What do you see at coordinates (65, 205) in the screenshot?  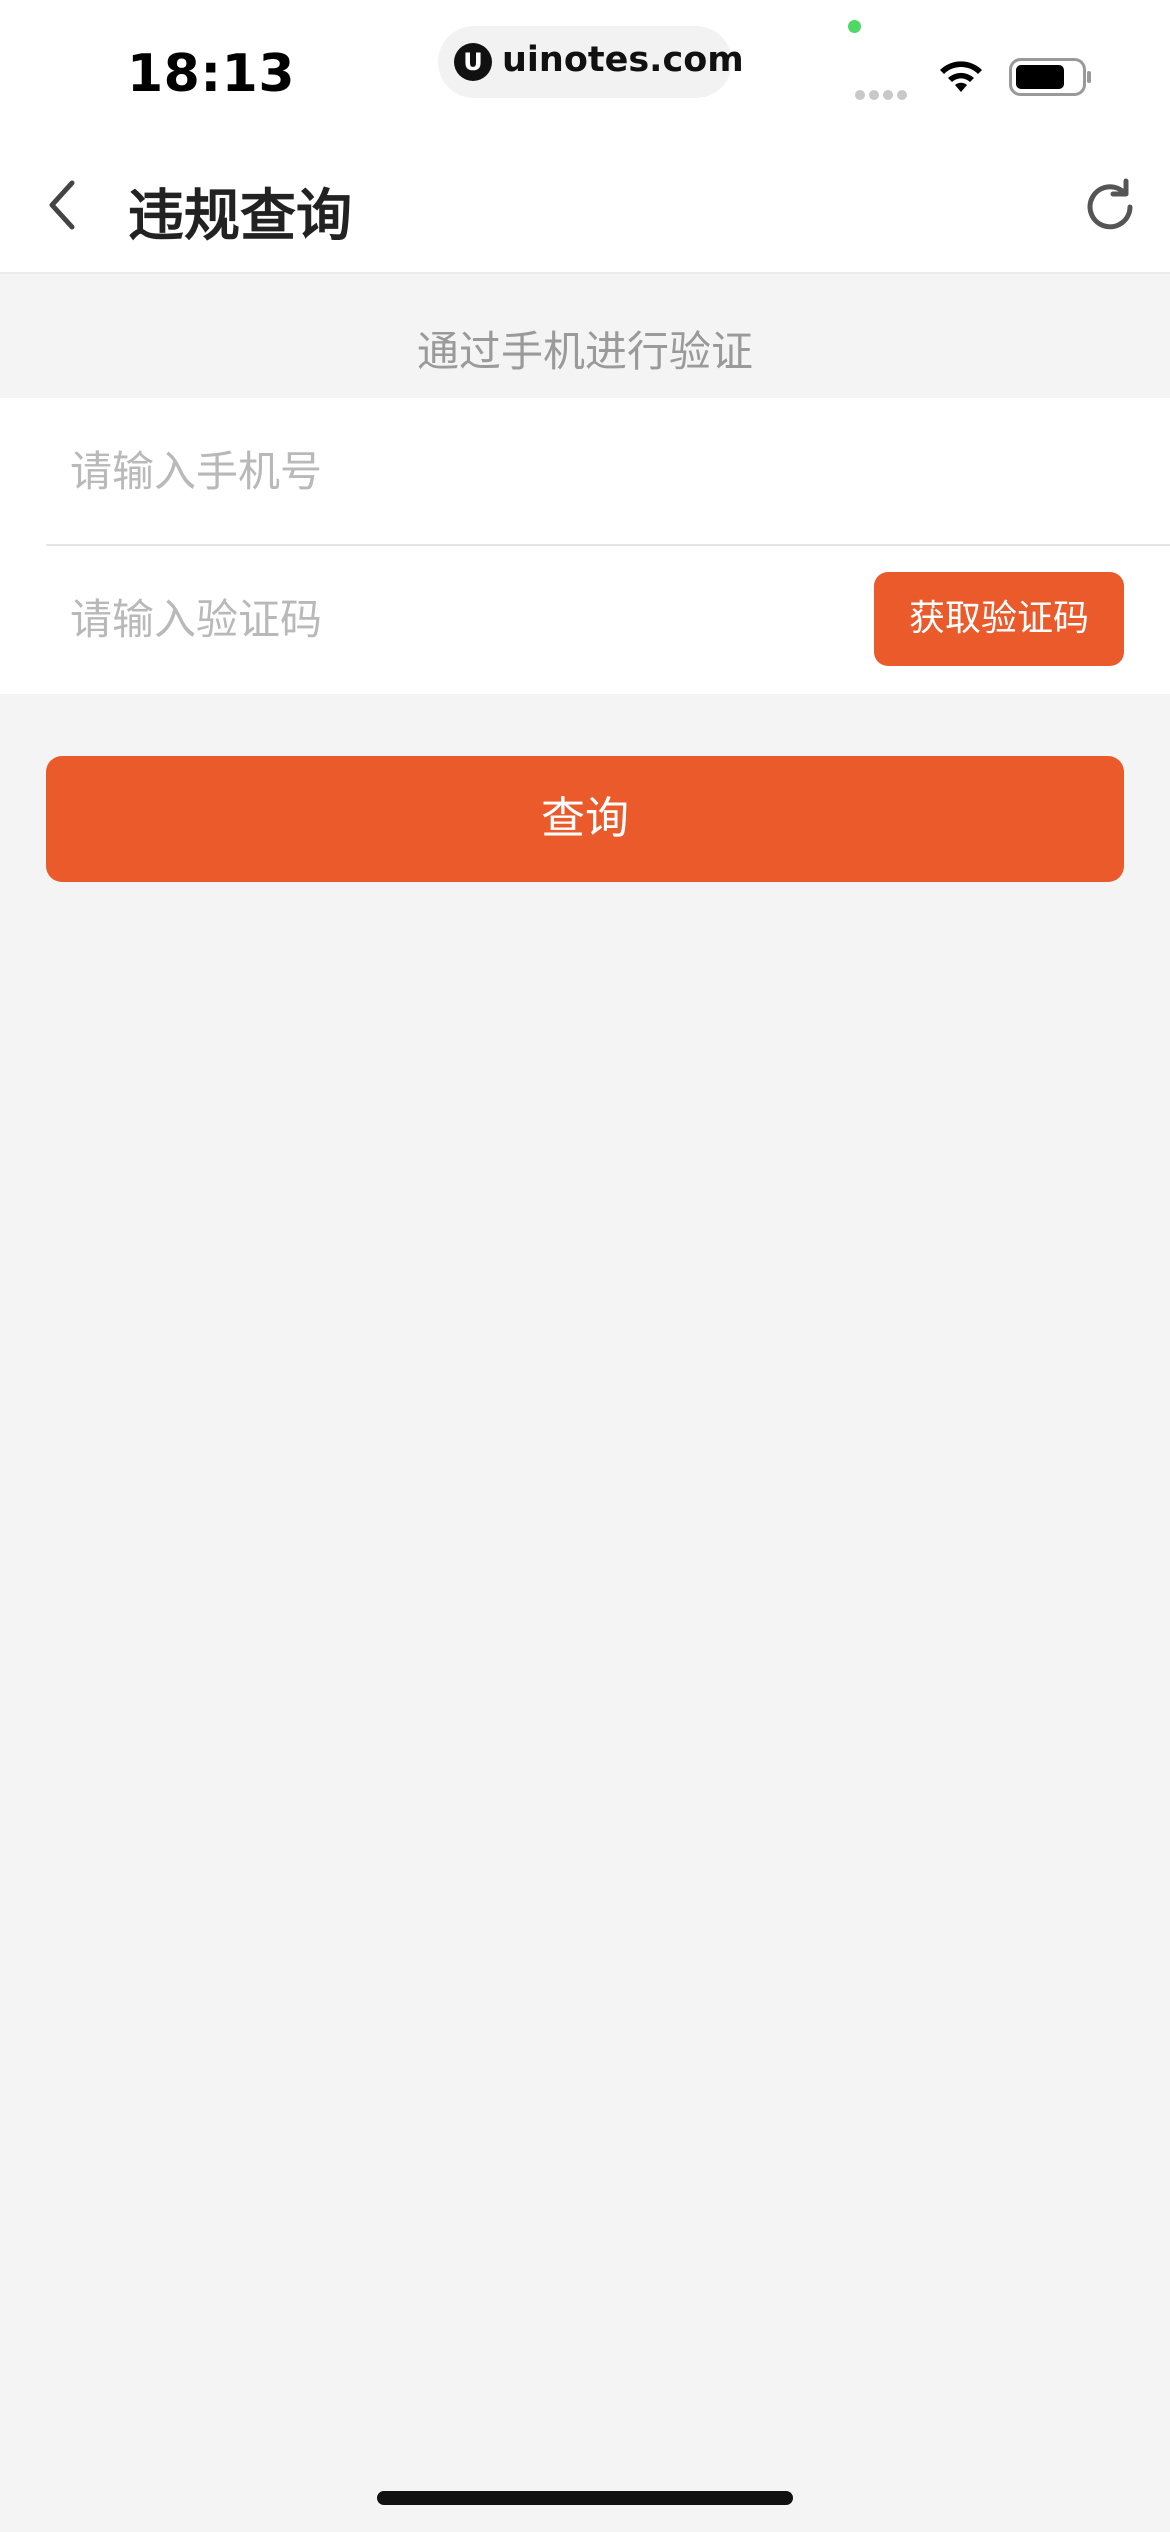 I see `chevron-left-icon` at bounding box center [65, 205].